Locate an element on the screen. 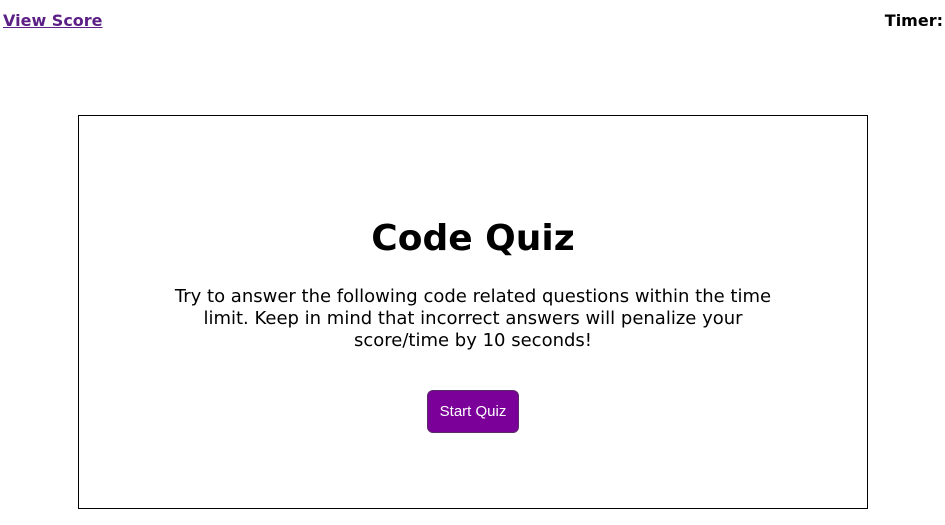 This screenshot has width=945, height=525. start-quiz-button: Start Quiz is located at coordinates (473, 411).